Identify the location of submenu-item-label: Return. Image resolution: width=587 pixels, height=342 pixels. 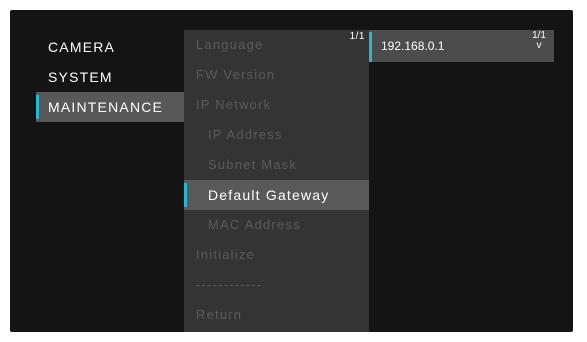
(219, 314).